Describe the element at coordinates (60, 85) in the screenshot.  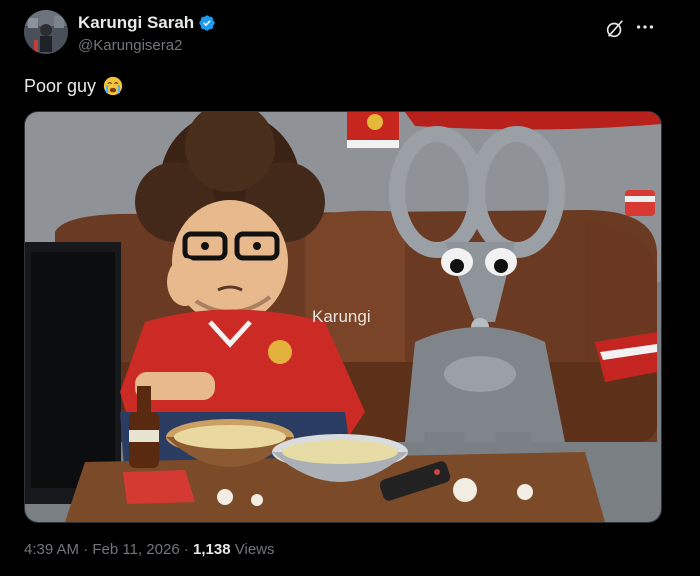
I see `tweet-text-content: Poor guy` at that location.